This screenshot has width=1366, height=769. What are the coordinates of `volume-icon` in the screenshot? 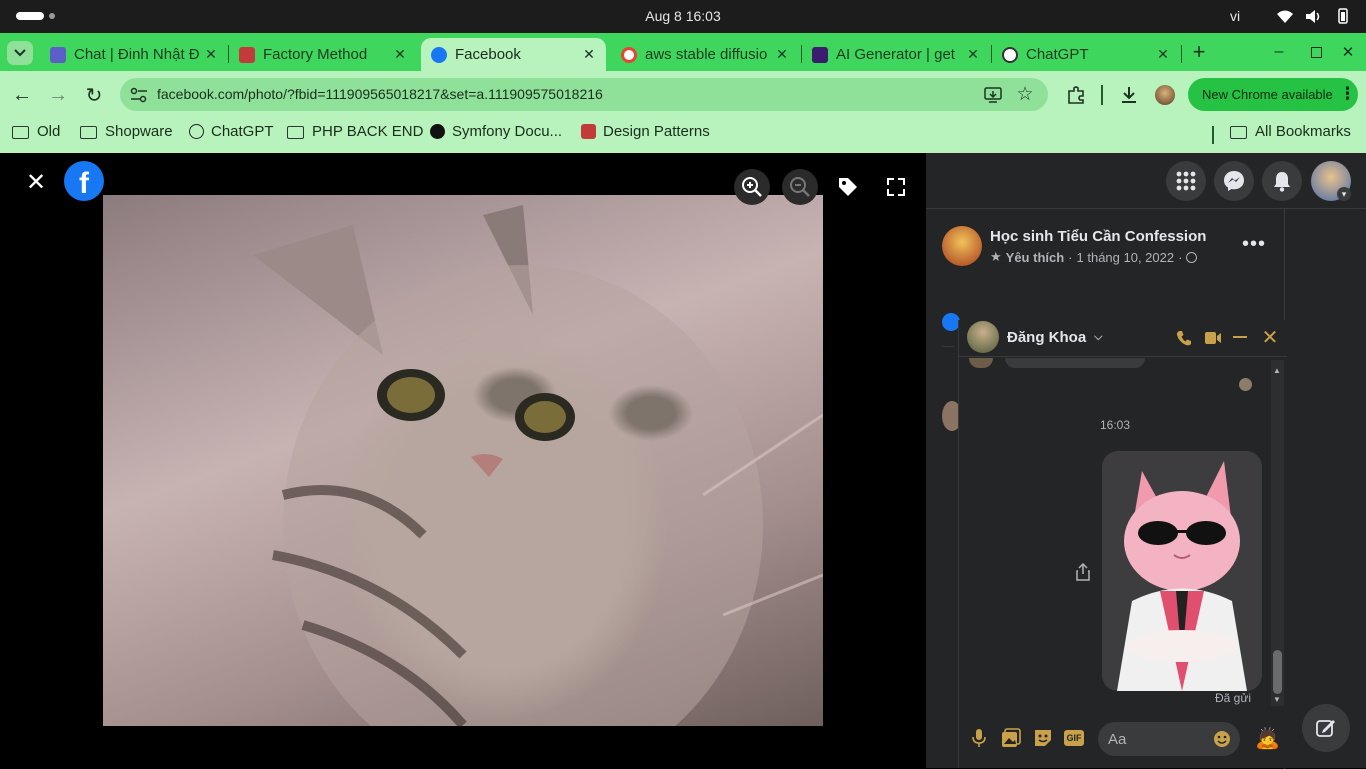 It's located at (1314, 16).